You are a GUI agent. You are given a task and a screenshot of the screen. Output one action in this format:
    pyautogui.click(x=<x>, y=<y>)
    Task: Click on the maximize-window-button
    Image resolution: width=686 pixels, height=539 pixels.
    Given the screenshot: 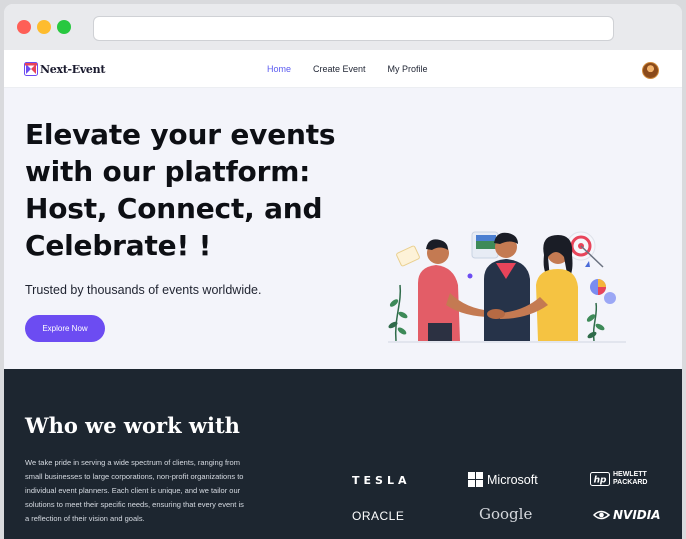 What is the action you would take?
    pyautogui.click(x=64, y=27)
    